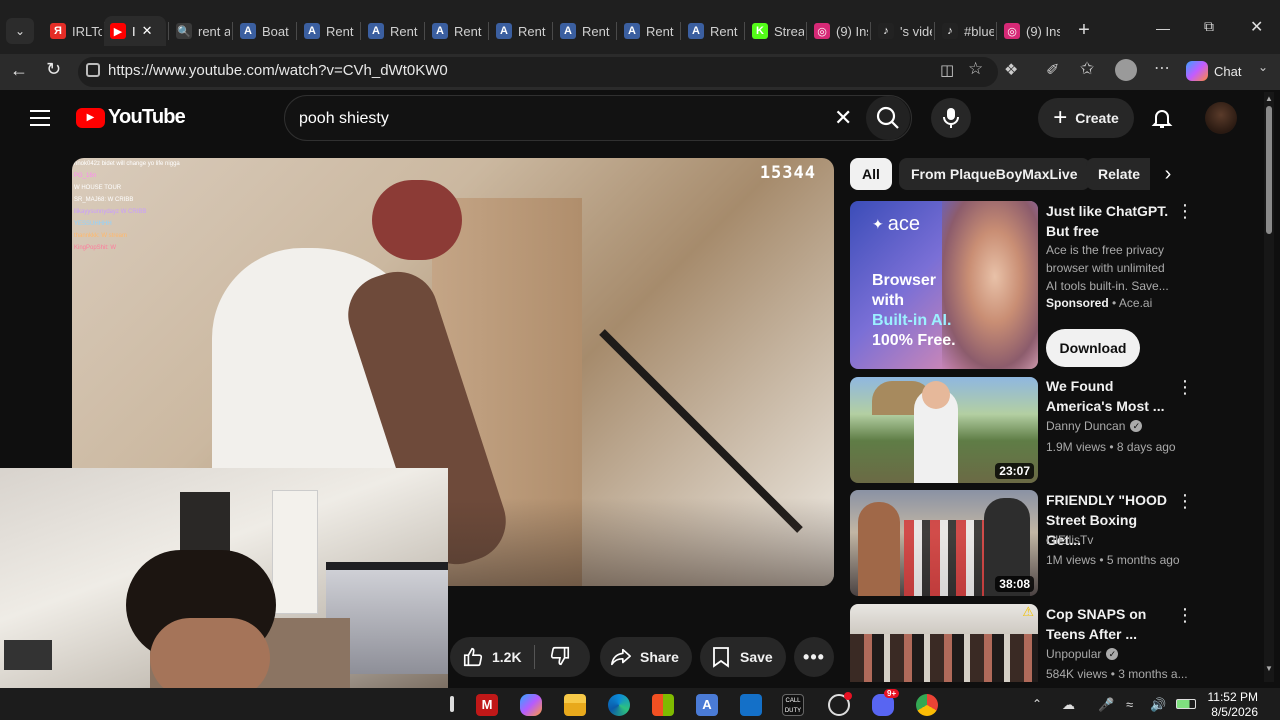  Describe the element at coordinates (73, 31) in the screenshot. I see `browser-tab: Я IRLToo` at that location.